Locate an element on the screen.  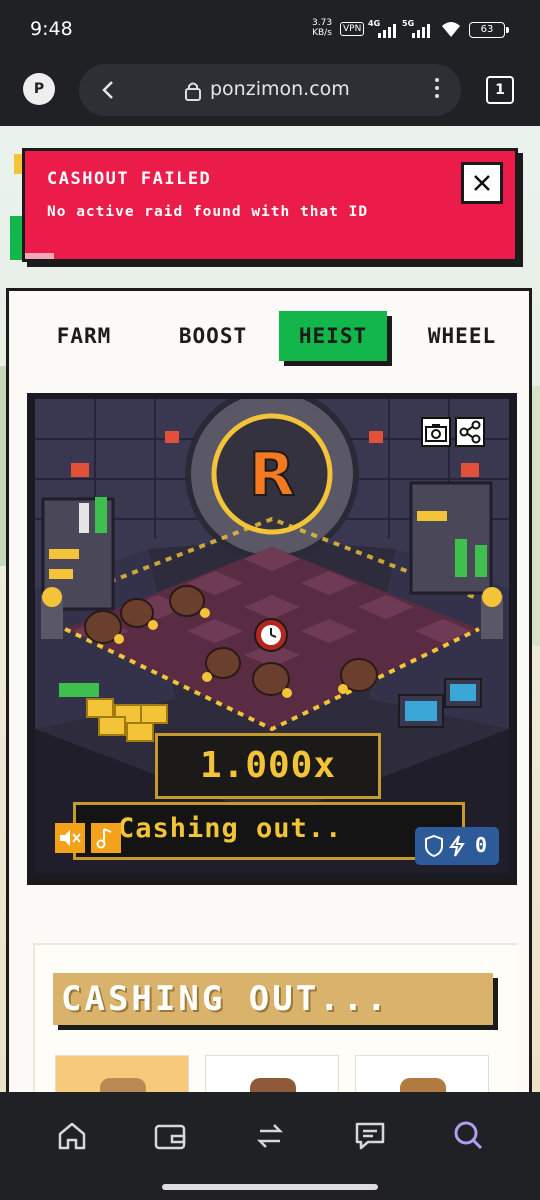
shield-count: 0 is located at coordinates (481, 845).